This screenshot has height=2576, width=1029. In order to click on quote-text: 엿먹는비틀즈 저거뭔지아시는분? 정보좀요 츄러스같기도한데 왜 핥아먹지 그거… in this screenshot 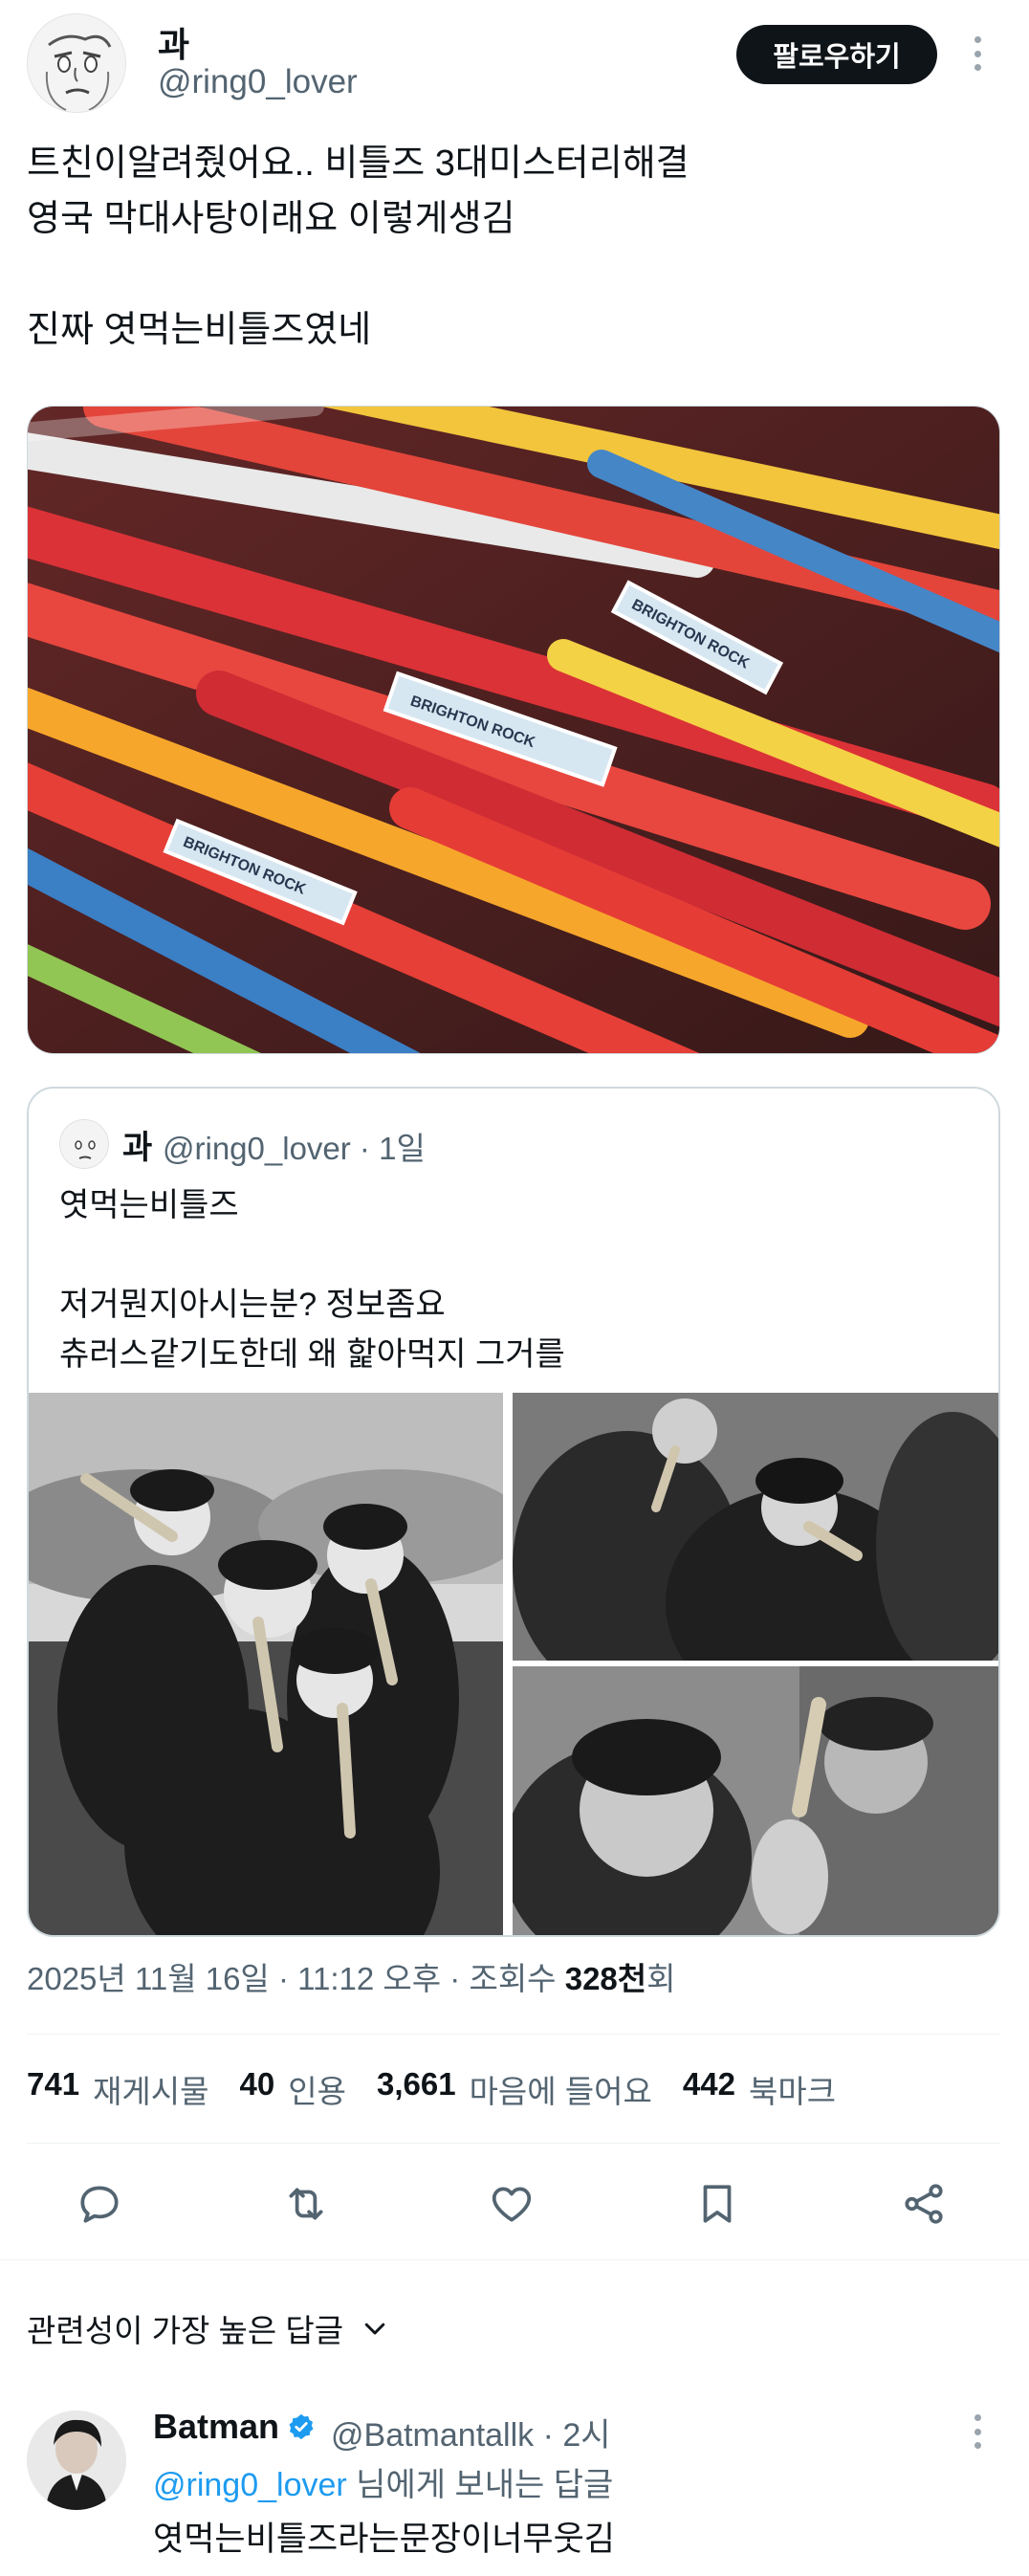, I will do `click(312, 1280)`.